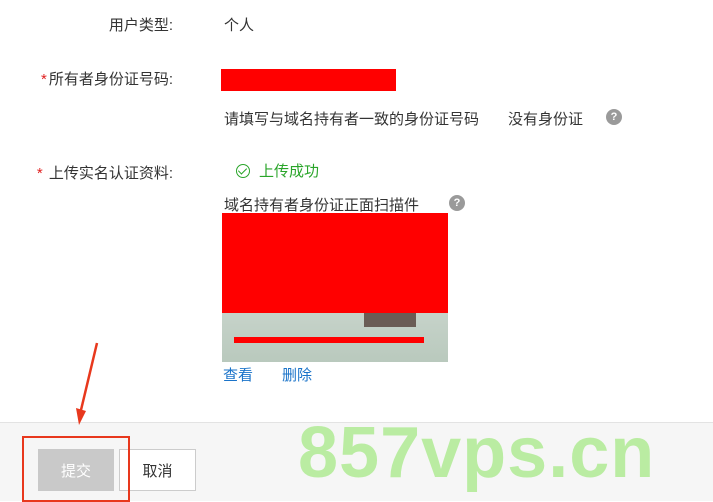 This screenshot has width=713, height=502. What do you see at coordinates (297, 374) in the screenshot?
I see `delete-link: 删除` at bounding box center [297, 374].